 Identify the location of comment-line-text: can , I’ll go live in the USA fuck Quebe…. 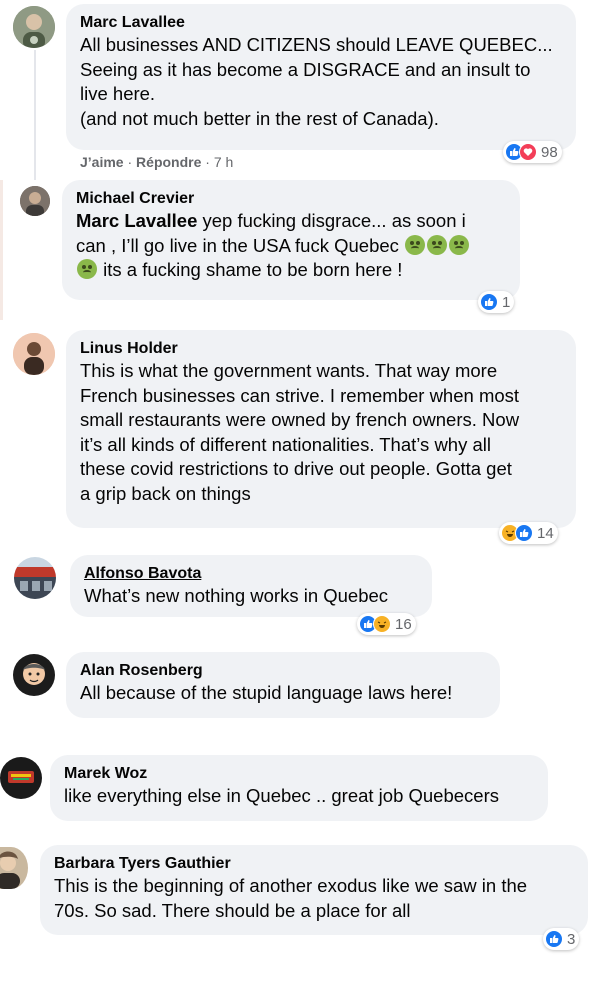
(240, 245).